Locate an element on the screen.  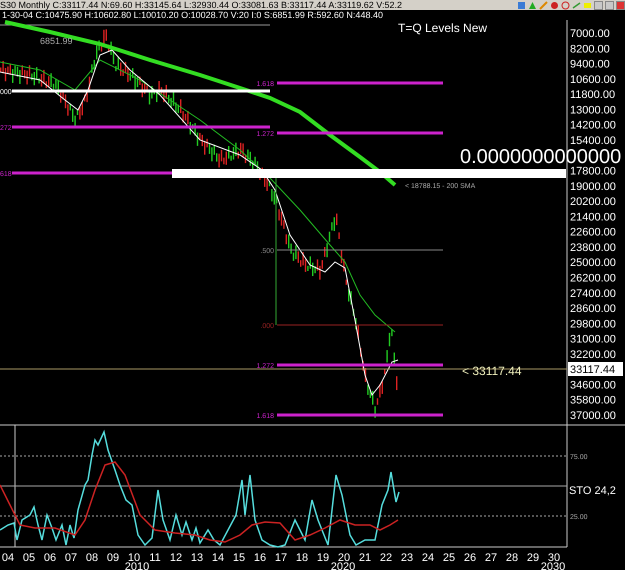
time-axis-label: 24 is located at coordinates (428, 558).